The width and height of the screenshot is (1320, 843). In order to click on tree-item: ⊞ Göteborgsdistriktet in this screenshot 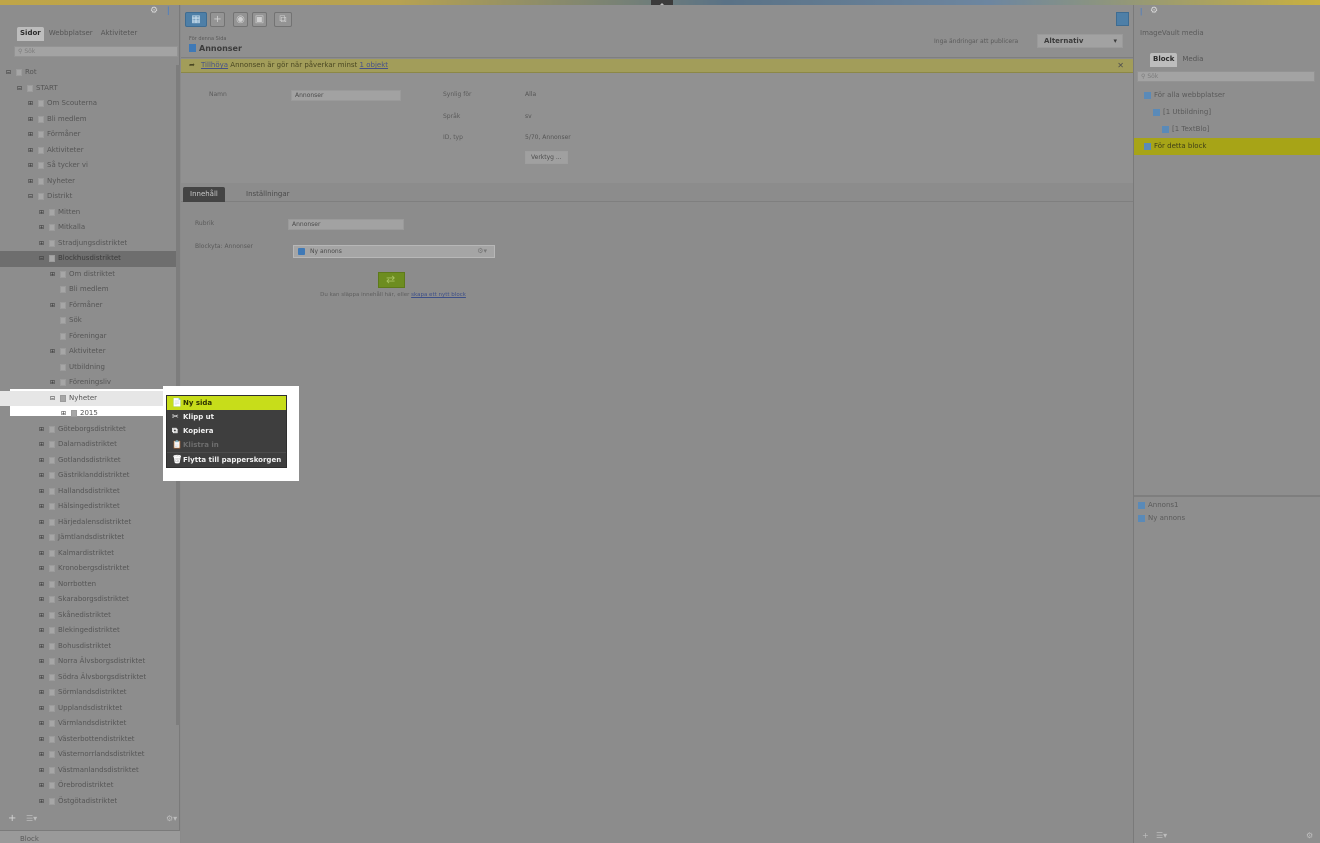, I will do `click(88, 430)`.